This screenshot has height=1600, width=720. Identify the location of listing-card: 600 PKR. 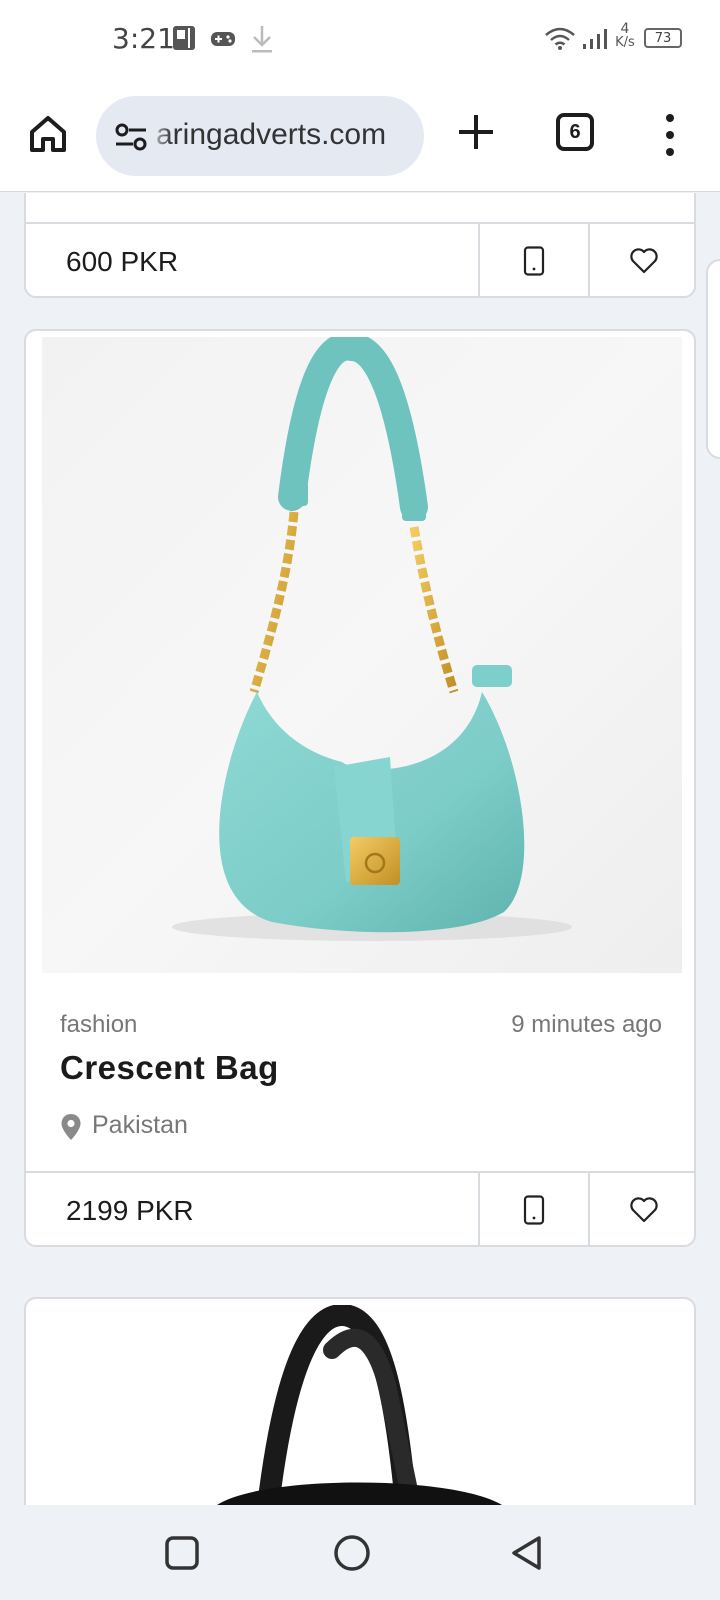
(360, 245).